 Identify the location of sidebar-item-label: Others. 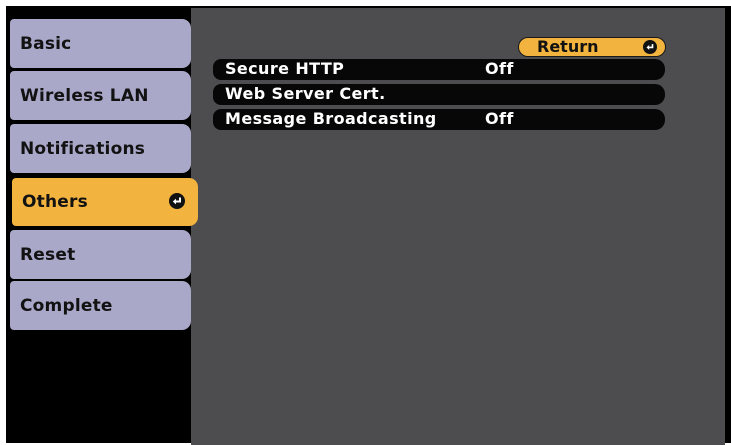
(55, 202).